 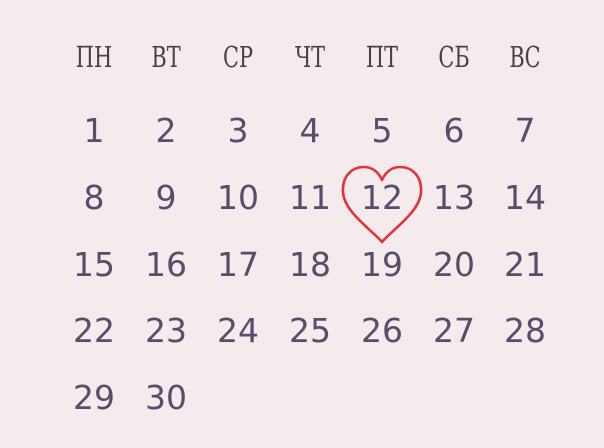 What do you see at coordinates (454, 198) in the screenshot?
I see `day-13: 13` at bounding box center [454, 198].